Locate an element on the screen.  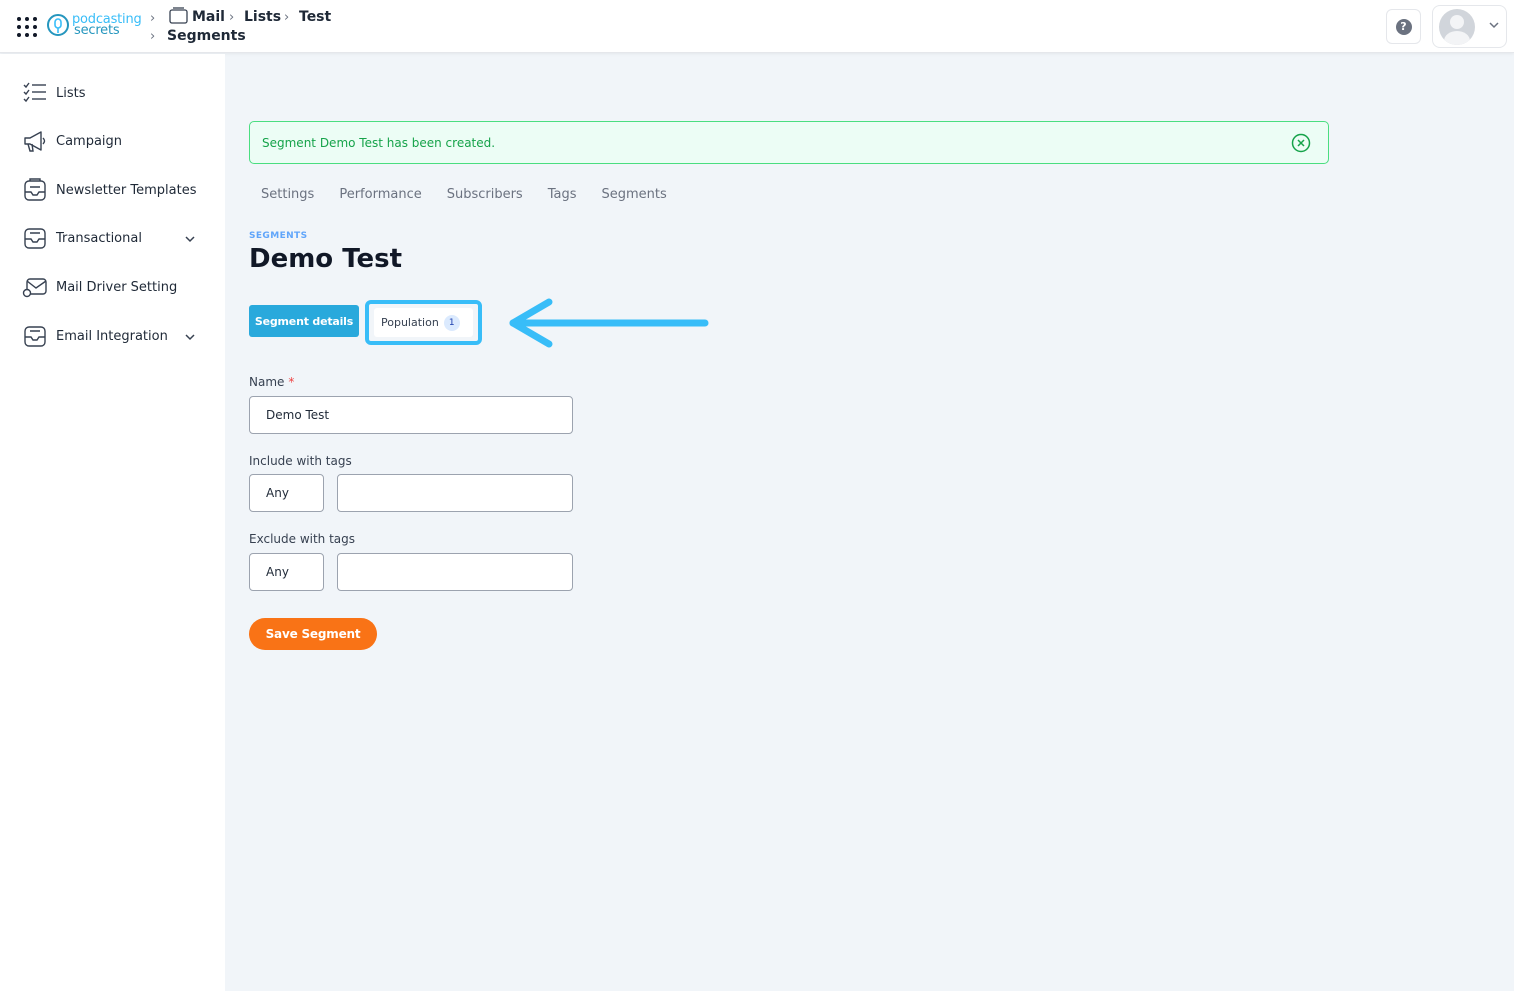
mail-driver-icon is located at coordinates (34, 288).